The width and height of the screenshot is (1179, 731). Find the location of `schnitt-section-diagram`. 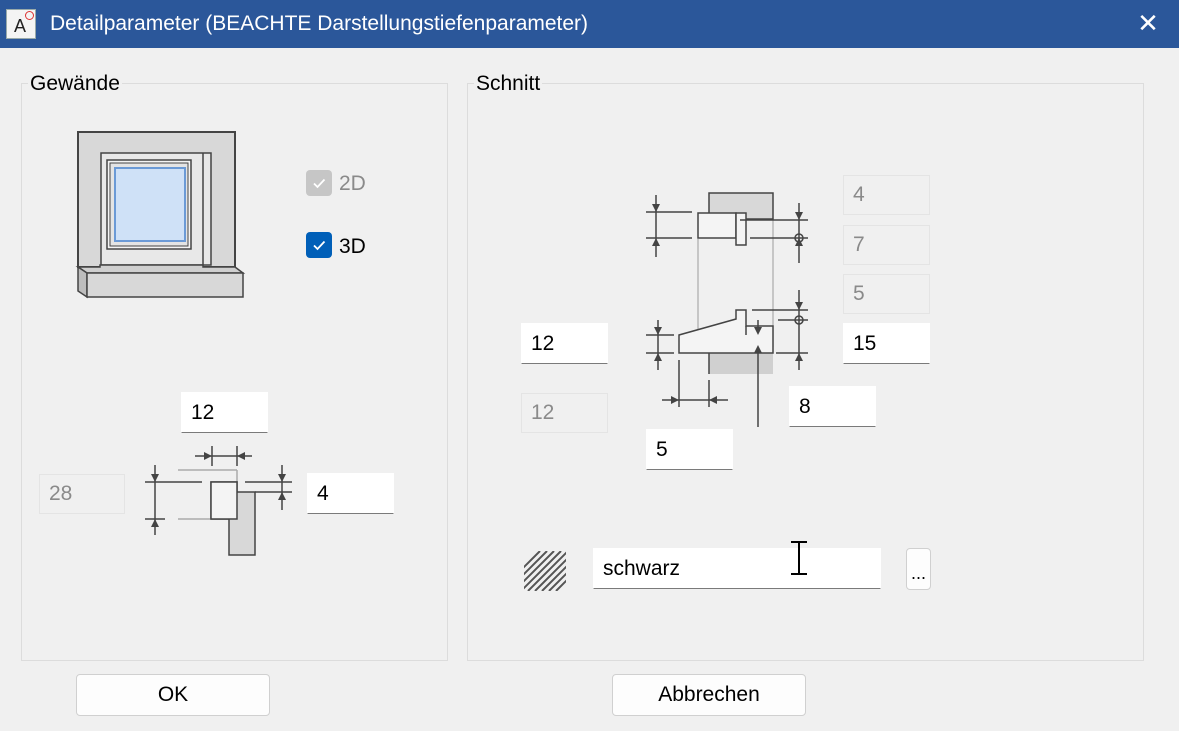

schnitt-section-diagram is located at coordinates (727, 309).